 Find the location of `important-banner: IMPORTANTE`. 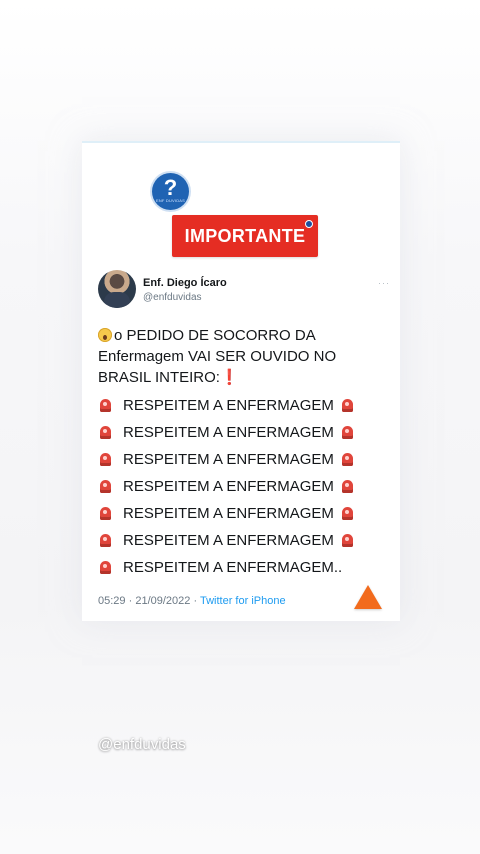

important-banner: IMPORTANTE is located at coordinates (245, 236).